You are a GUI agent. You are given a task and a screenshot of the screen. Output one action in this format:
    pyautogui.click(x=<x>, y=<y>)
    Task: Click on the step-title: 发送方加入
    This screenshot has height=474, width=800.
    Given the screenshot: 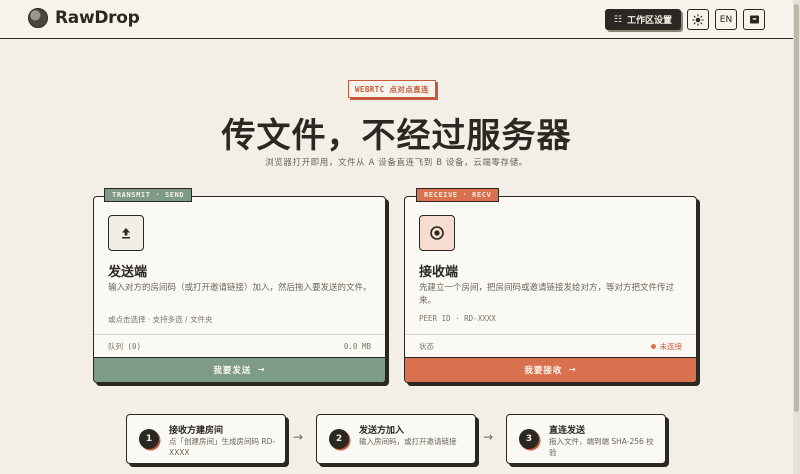 What is the action you would take?
    pyautogui.click(x=382, y=431)
    